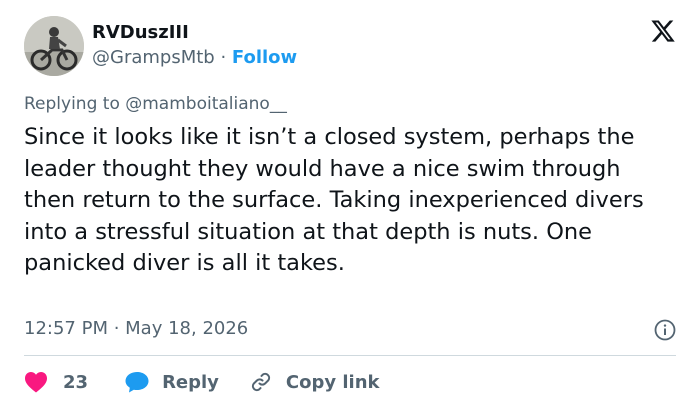  What do you see at coordinates (75, 104) in the screenshot?
I see `reply-prefix: Replying to` at bounding box center [75, 104].